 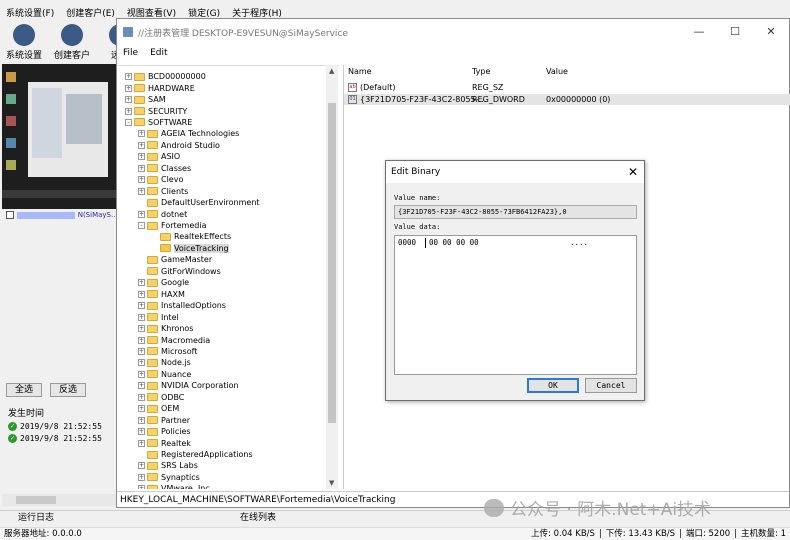 I want to click on dialog-close-button: ✕, so click(x=633, y=172).